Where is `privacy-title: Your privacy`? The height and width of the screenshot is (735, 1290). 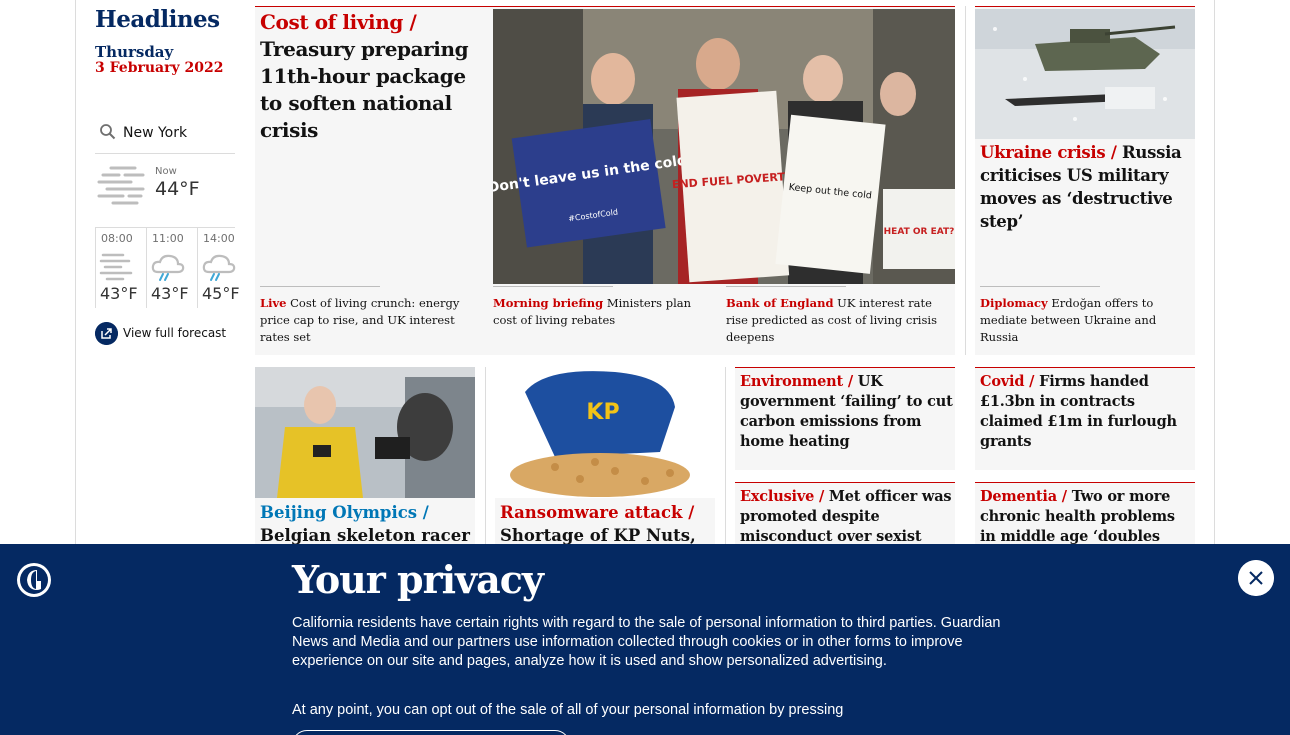 privacy-title: Your privacy is located at coordinates (418, 579).